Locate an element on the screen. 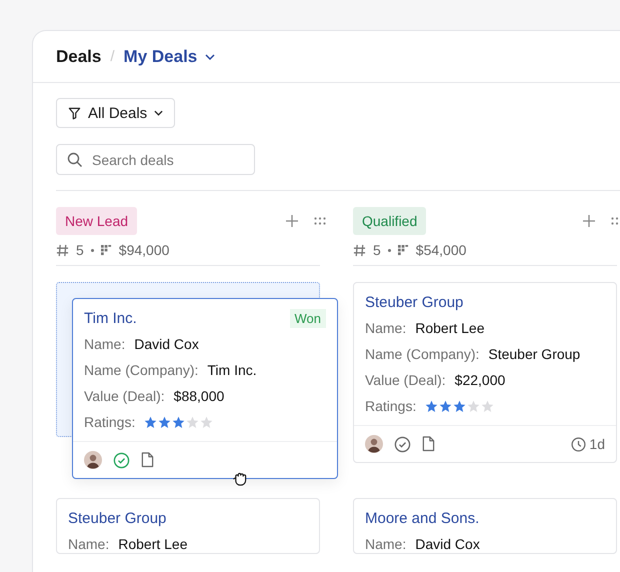  time-label: 1d is located at coordinates (597, 444).